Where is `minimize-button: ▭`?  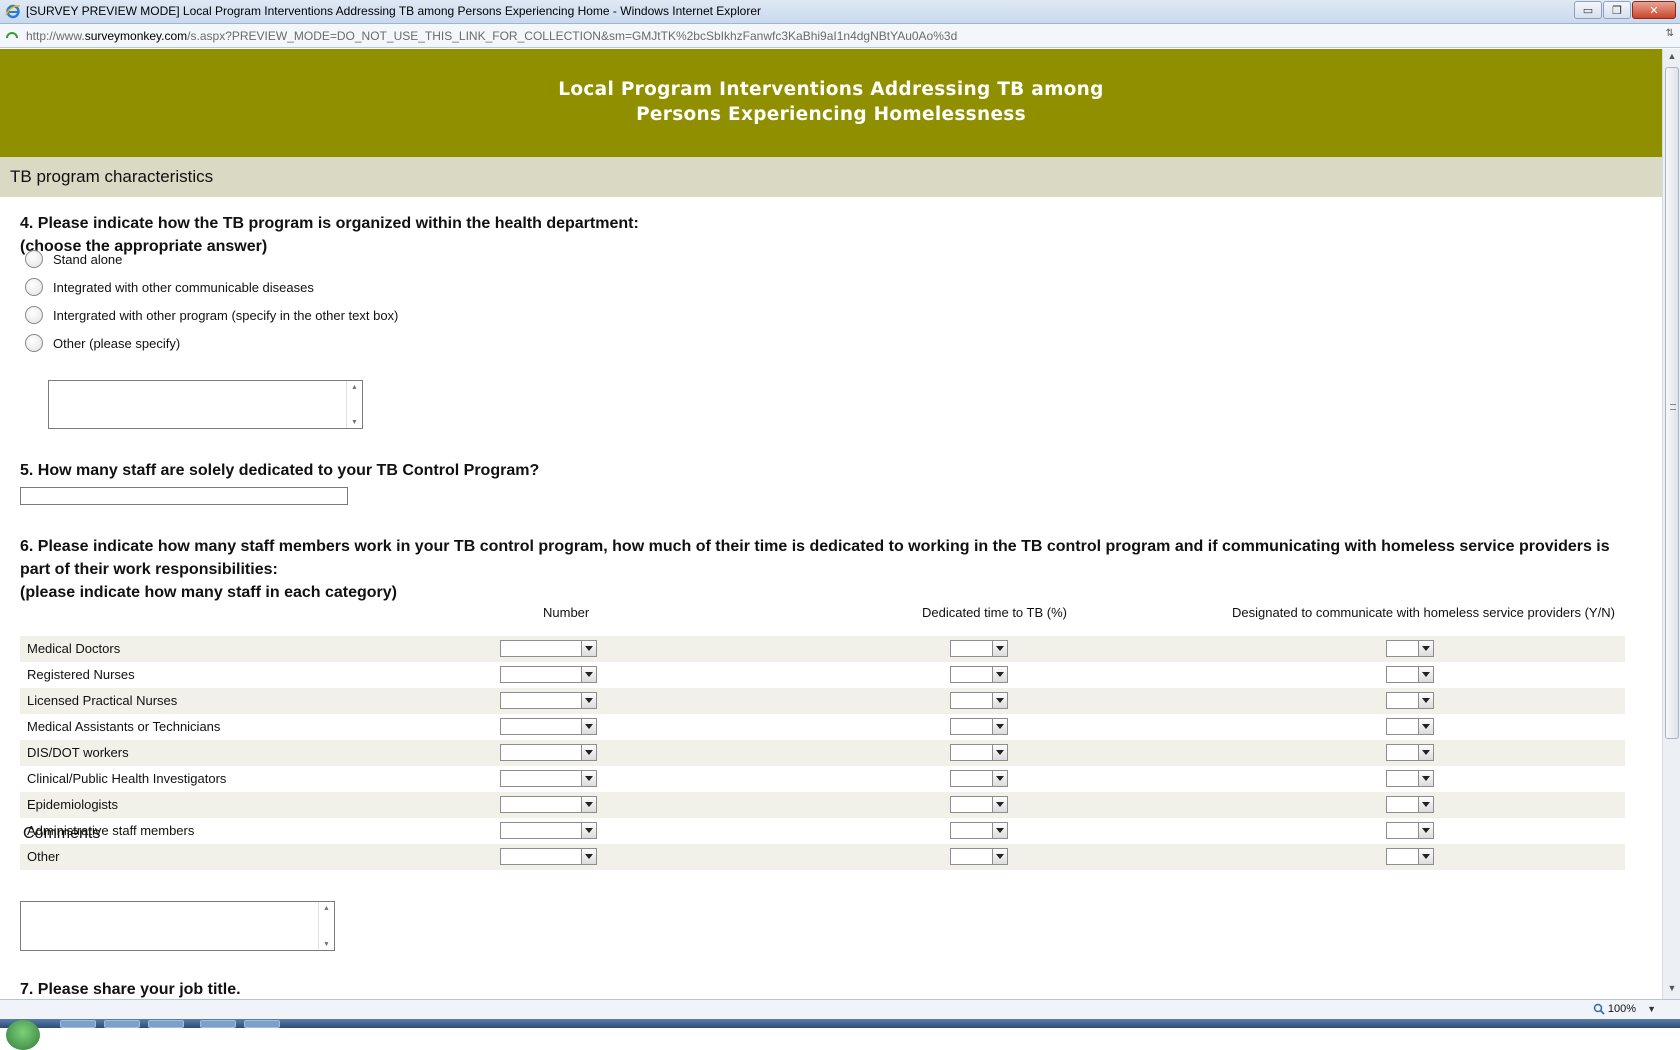 minimize-button: ▭ is located at coordinates (1588, 10).